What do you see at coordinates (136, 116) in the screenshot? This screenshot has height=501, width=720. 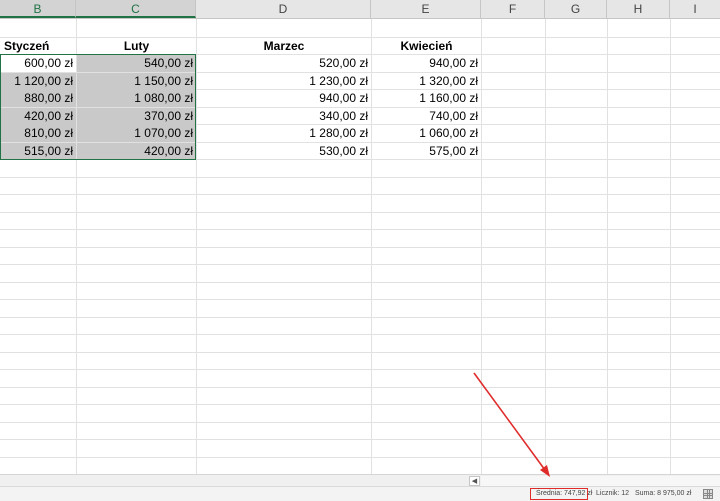 I see `table-cell: 370,00 zł` at bounding box center [136, 116].